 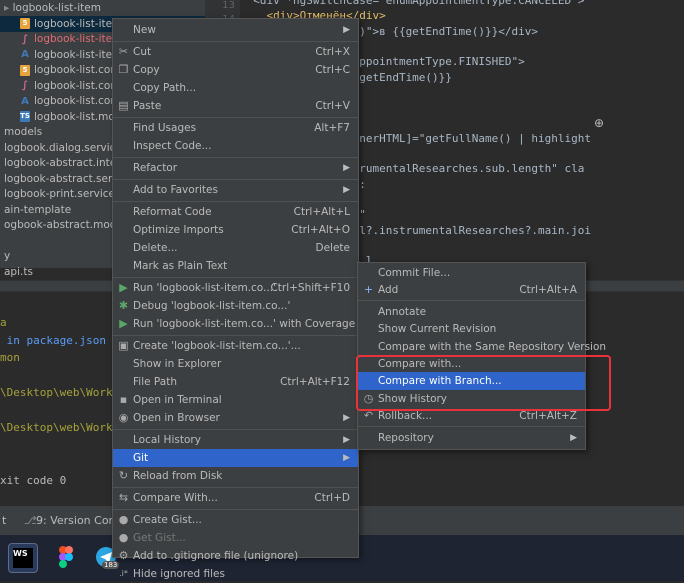 I want to click on tree-item-label: y, so click(x=7, y=256).